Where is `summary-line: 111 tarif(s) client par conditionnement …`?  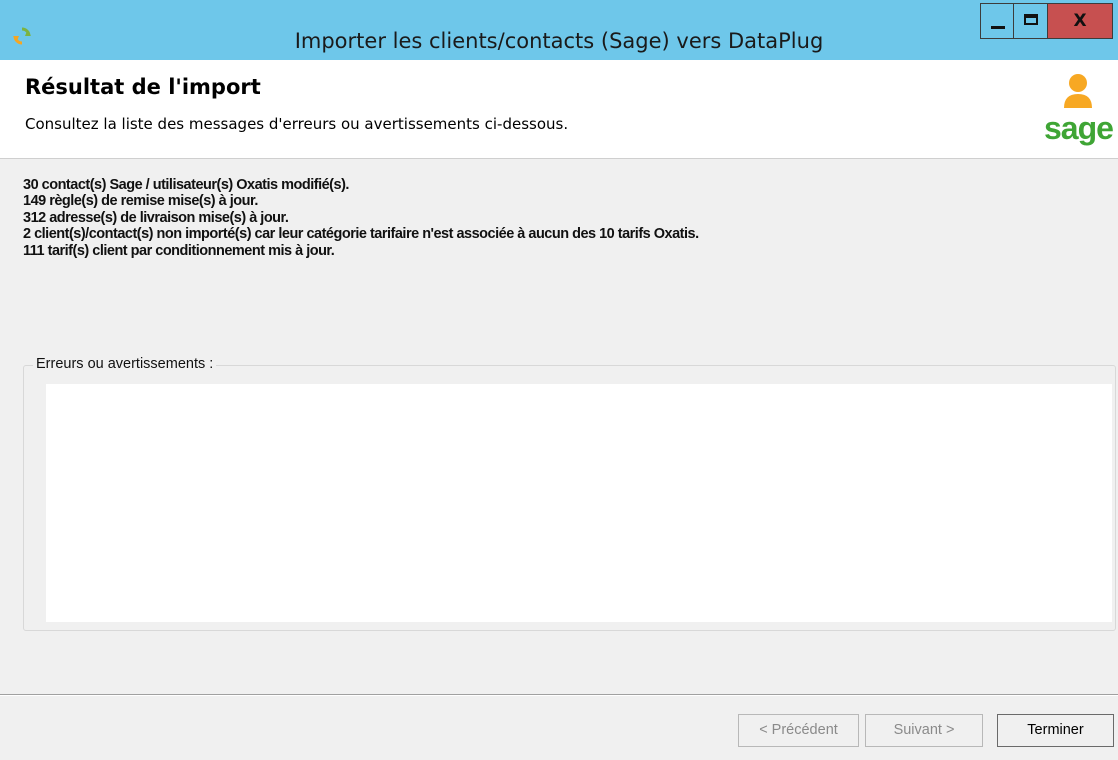
summary-line: 111 tarif(s) client par conditionnement … is located at coordinates (179, 250).